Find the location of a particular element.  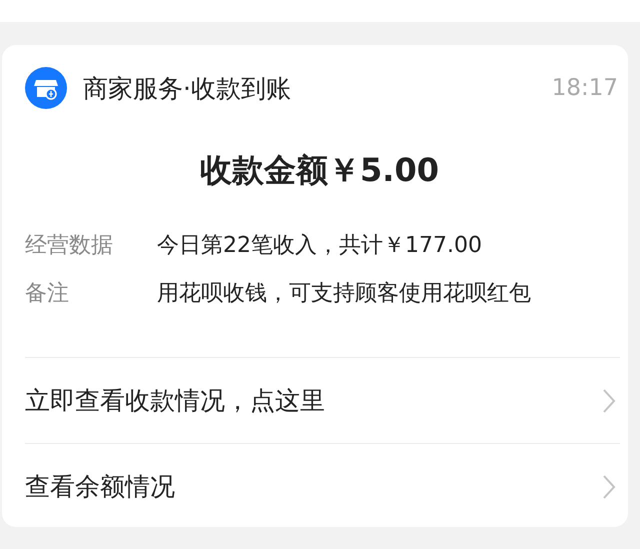

detail-label: 备注 is located at coordinates (47, 294).